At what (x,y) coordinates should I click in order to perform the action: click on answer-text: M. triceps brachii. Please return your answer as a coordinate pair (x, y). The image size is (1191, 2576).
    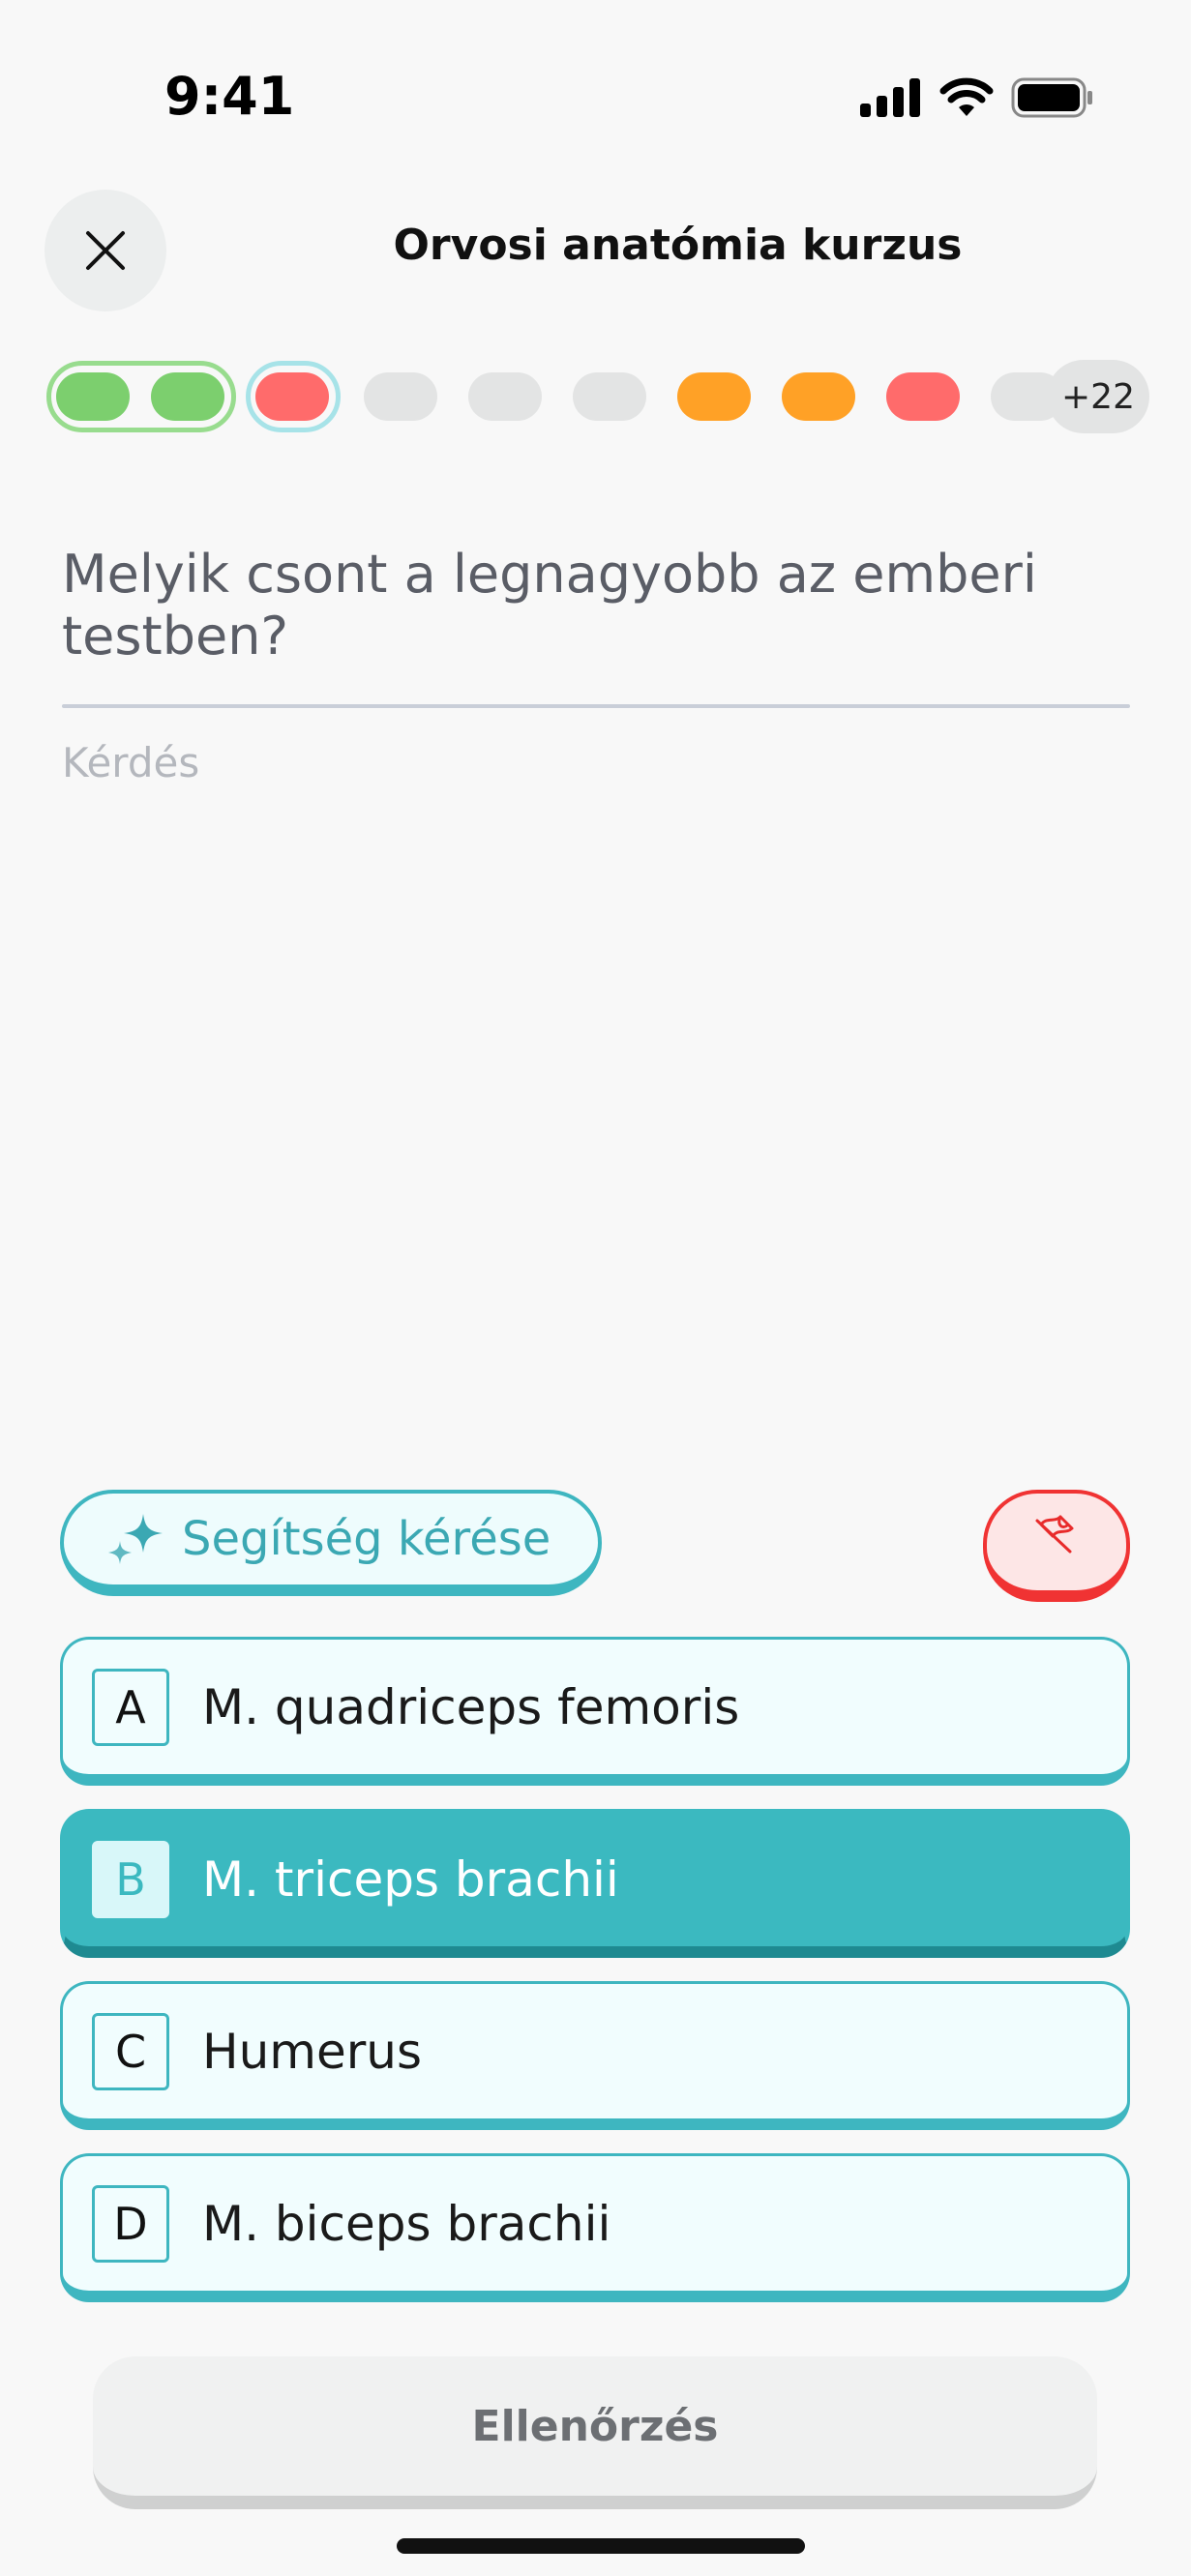
    Looking at the image, I should click on (410, 1879).